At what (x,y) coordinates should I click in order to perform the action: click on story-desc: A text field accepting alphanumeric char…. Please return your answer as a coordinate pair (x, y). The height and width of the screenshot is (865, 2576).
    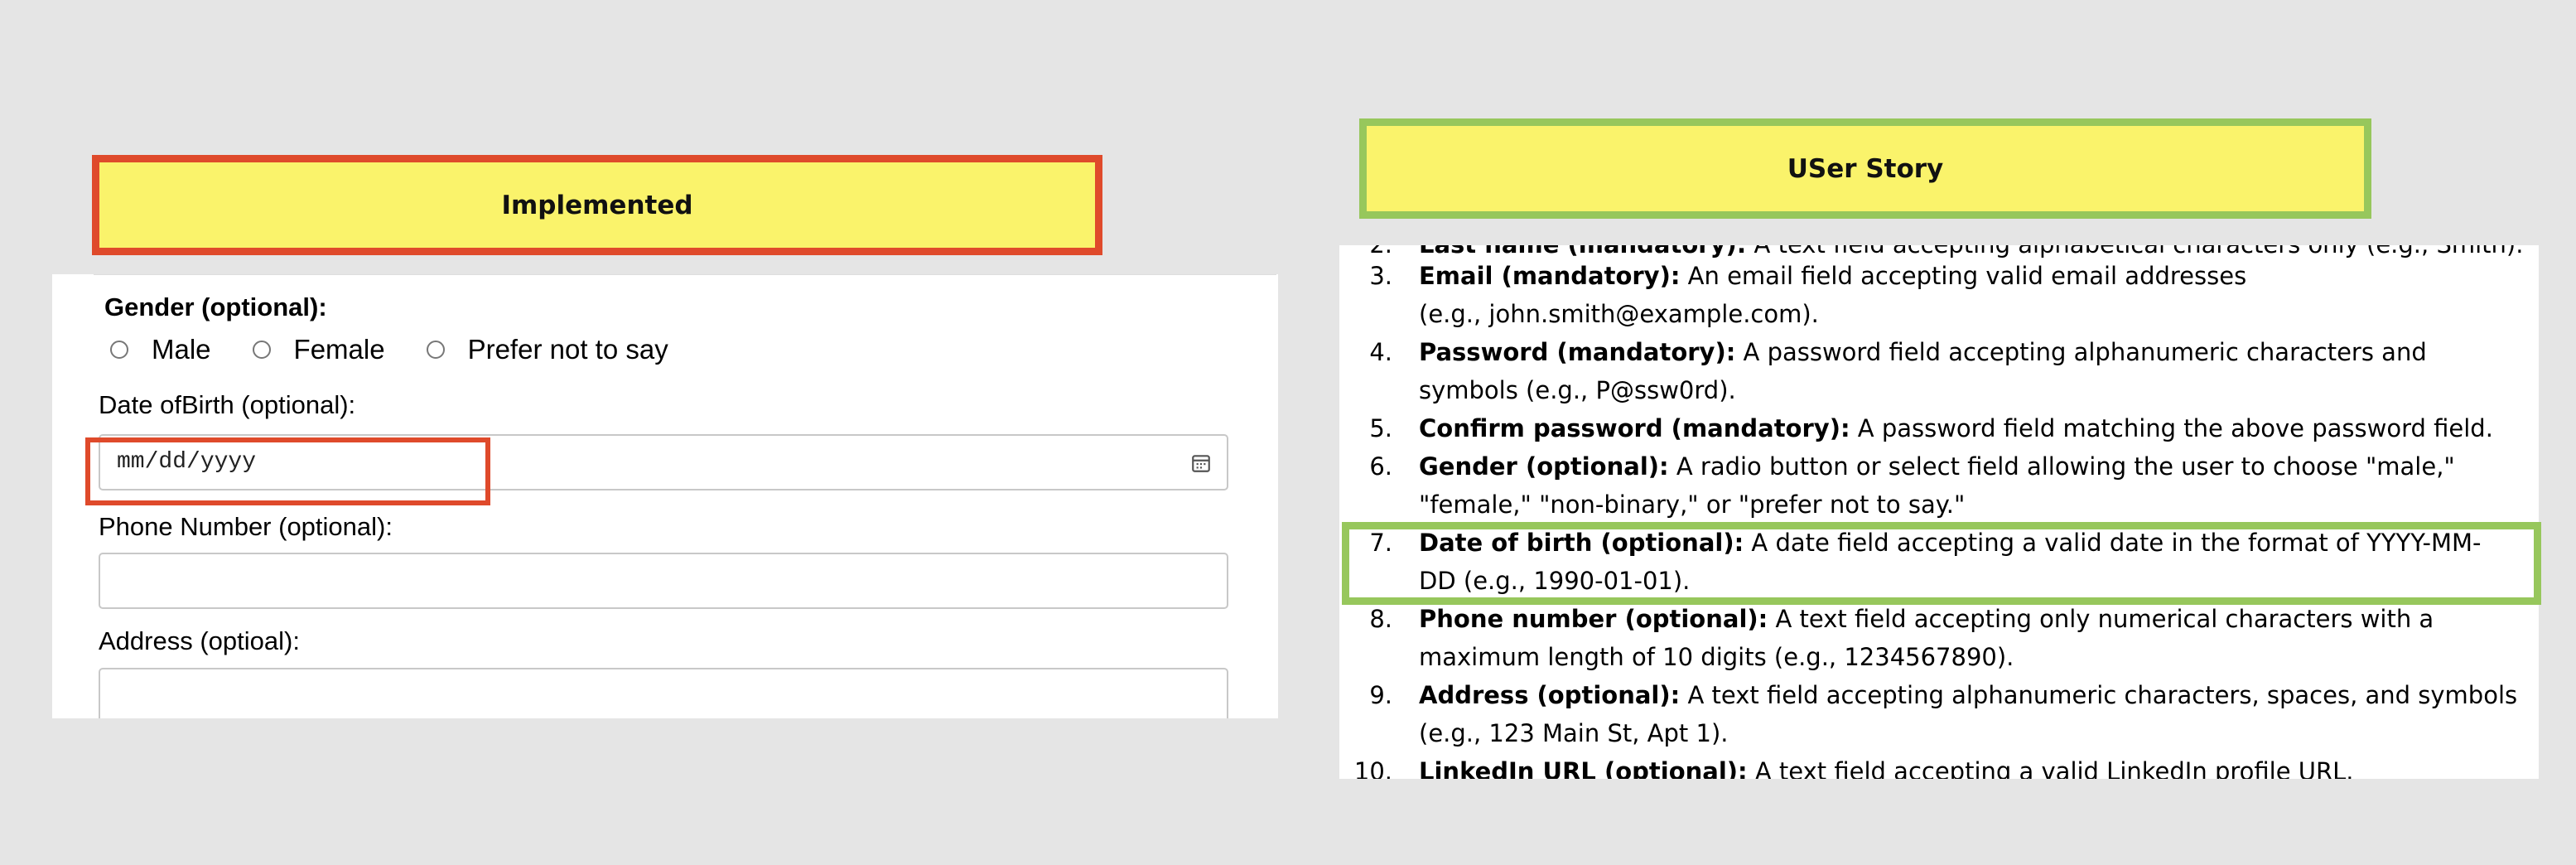
    Looking at the image, I should click on (2099, 695).